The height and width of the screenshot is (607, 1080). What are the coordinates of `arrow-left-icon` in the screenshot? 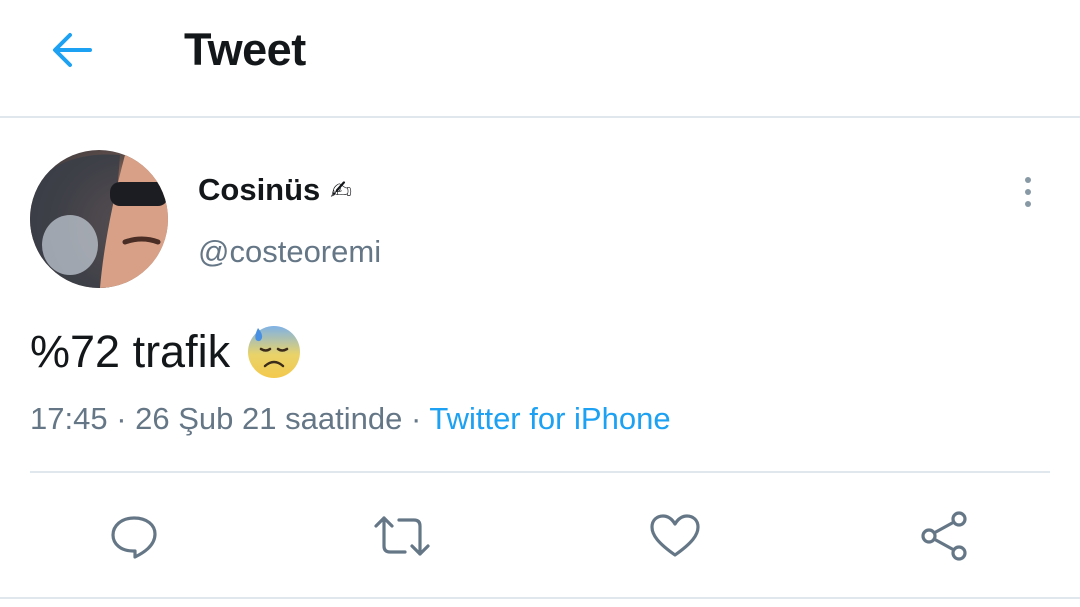 It's located at (72, 50).